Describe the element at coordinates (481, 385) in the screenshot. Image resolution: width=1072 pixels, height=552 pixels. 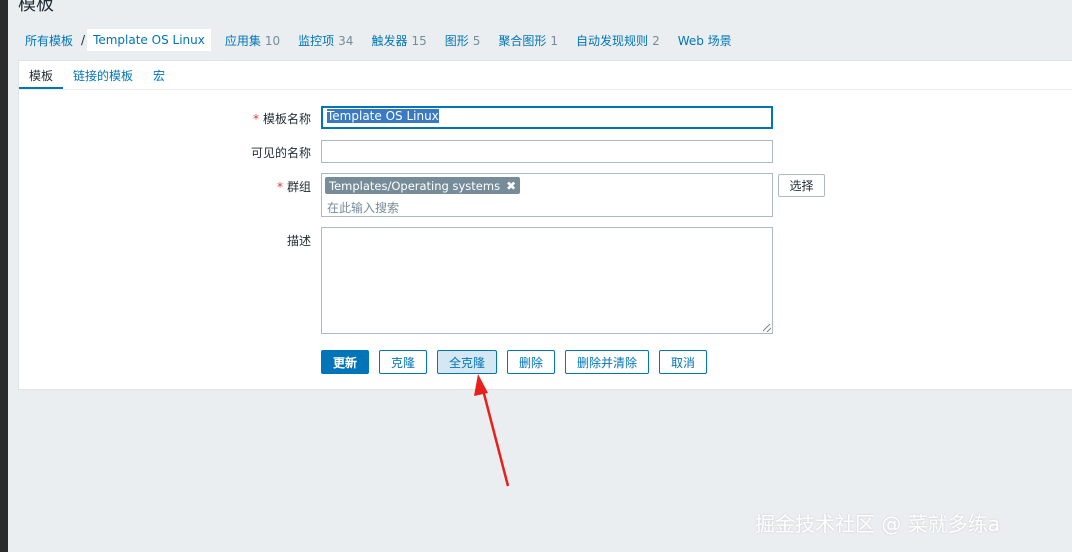
I see `arrow-head` at that location.